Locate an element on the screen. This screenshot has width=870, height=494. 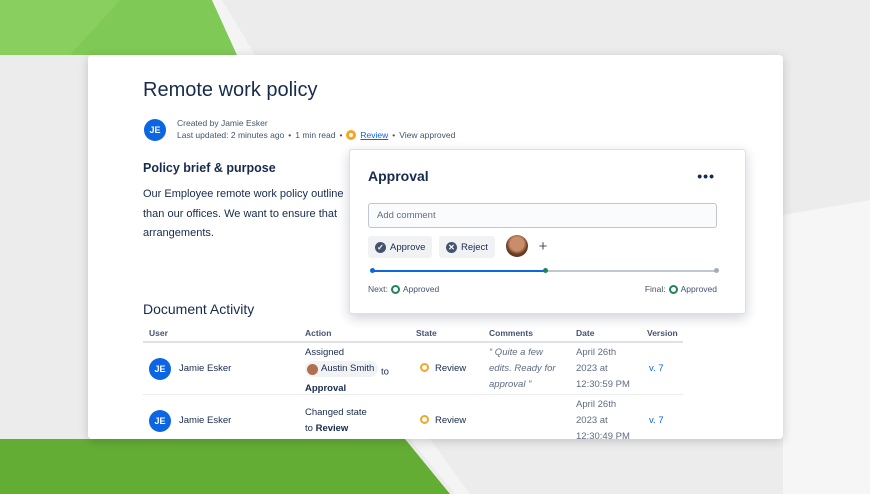
author-avatar: JE is located at coordinates (155, 130).